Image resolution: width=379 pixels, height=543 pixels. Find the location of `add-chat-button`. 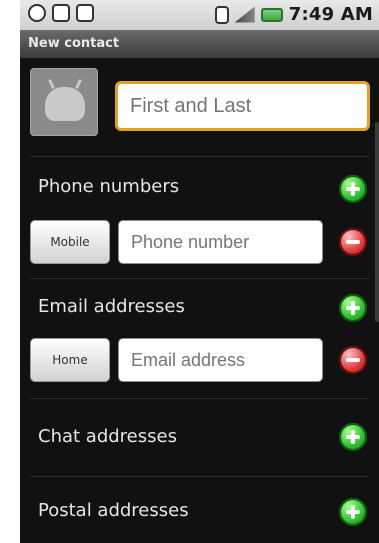

add-chat-button is located at coordinates (353, 437).